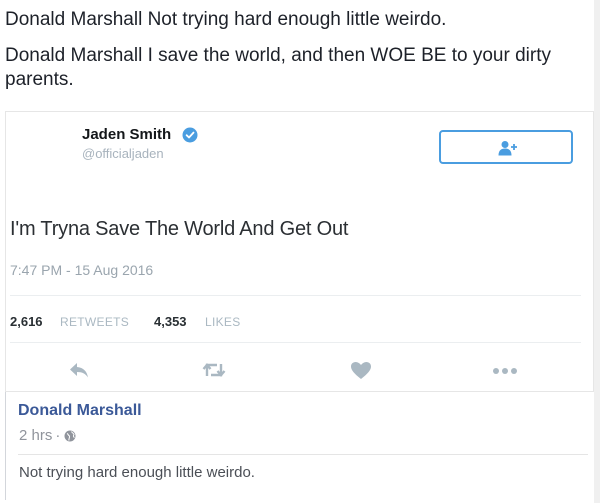 The width and height of the screenshot is (600, 503). I want to click on reply-icon, so click(79, 370).